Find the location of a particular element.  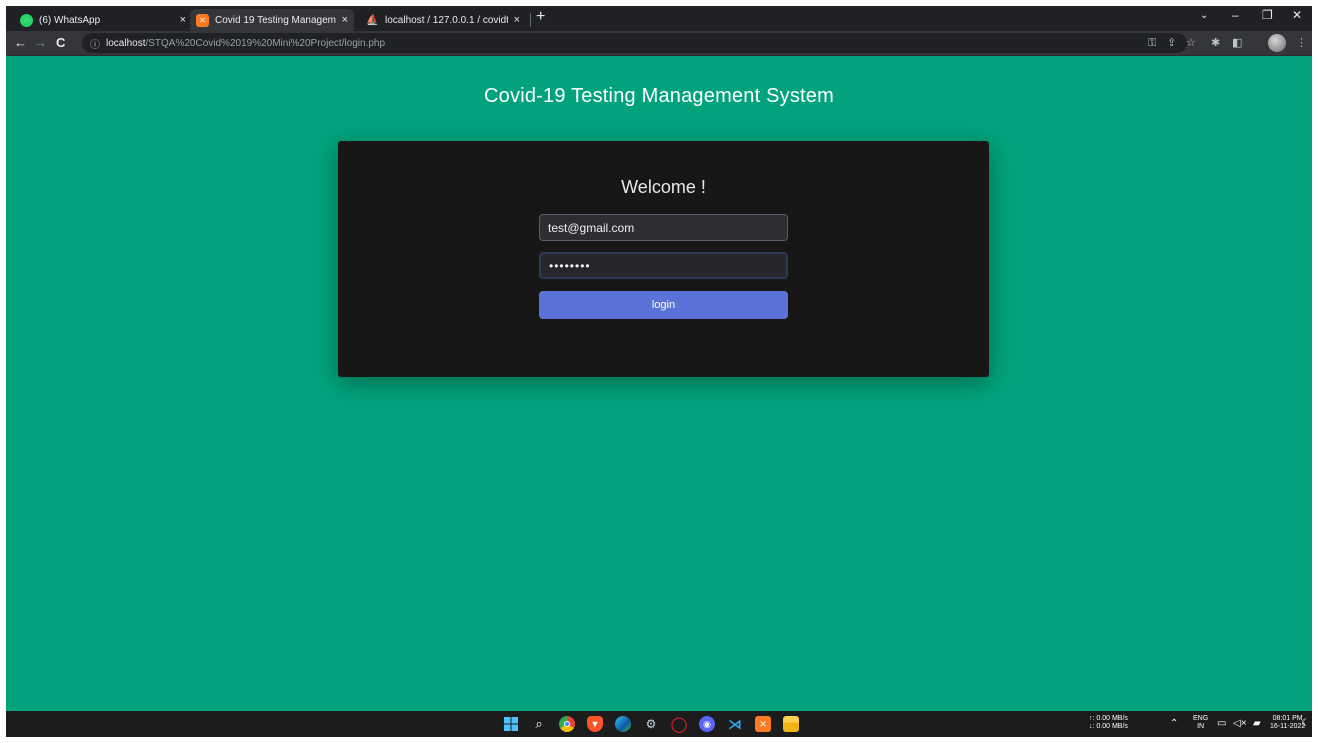

chevron-up-icon: ⌃ is located at coordinates (1174, 724).